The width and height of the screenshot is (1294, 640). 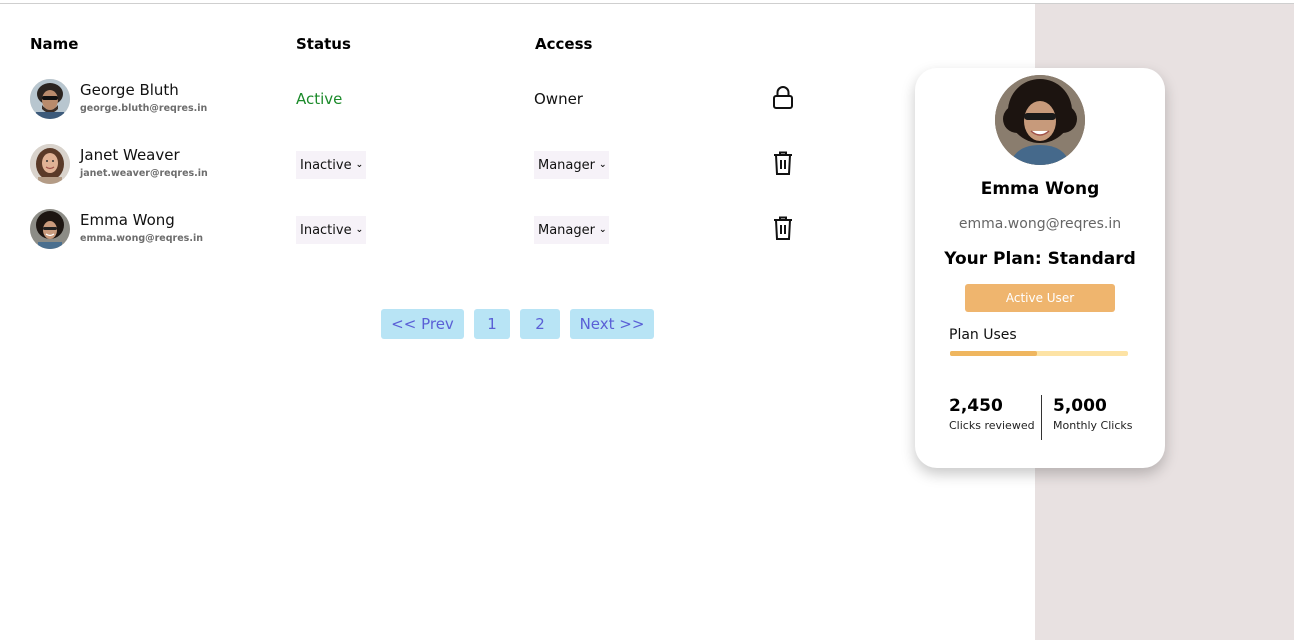 I want to click on monthly-clicks-value: 5,000, so click(x=1080, y=406).